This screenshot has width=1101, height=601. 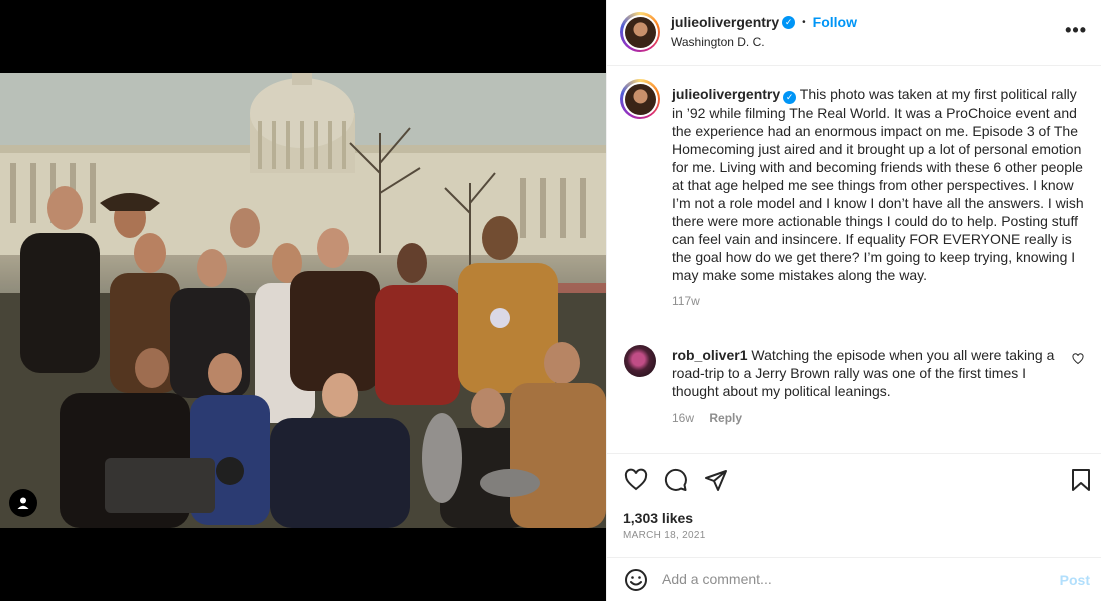 I want to click on reply-button: Reply, so click(x=725, y=418).